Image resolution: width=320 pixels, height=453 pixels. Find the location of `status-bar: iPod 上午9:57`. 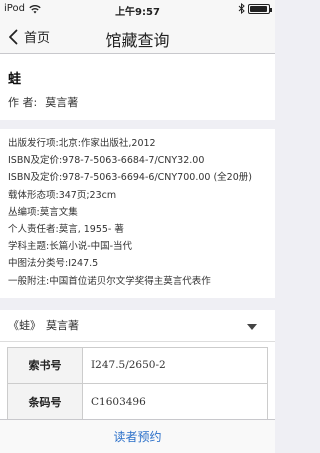

status-bar: iPod 上午9:57 is located at coordinates (137, 10).